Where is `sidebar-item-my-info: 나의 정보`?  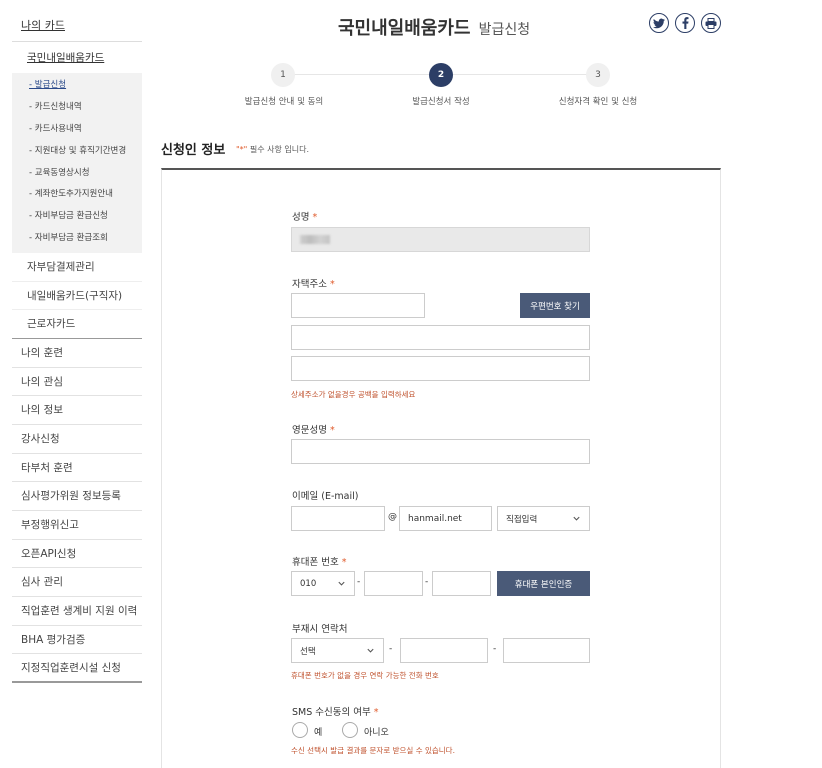
sidebar-item-my-info: 나의 정보 is located at coordinates (77, 410).